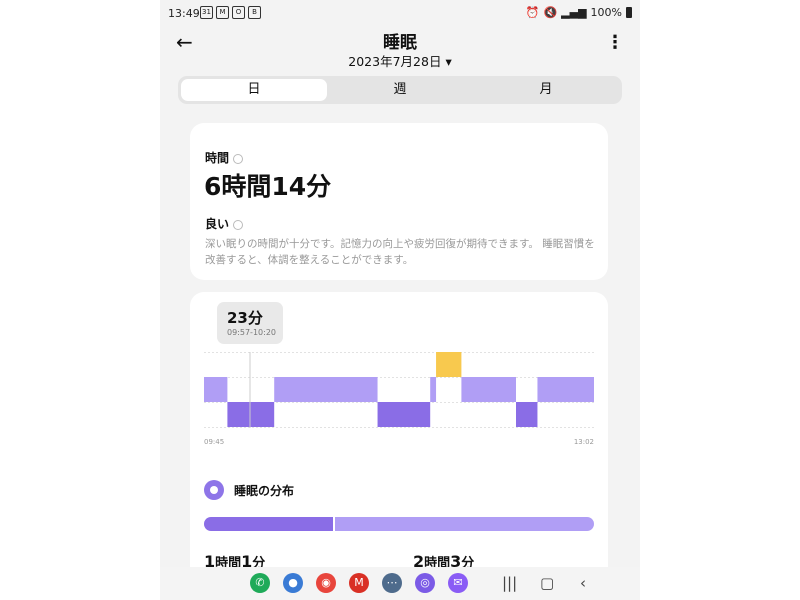  Describe the element at coordinates (399, 390) in the screenshot. I see `sleep-stage-chart` at that location.